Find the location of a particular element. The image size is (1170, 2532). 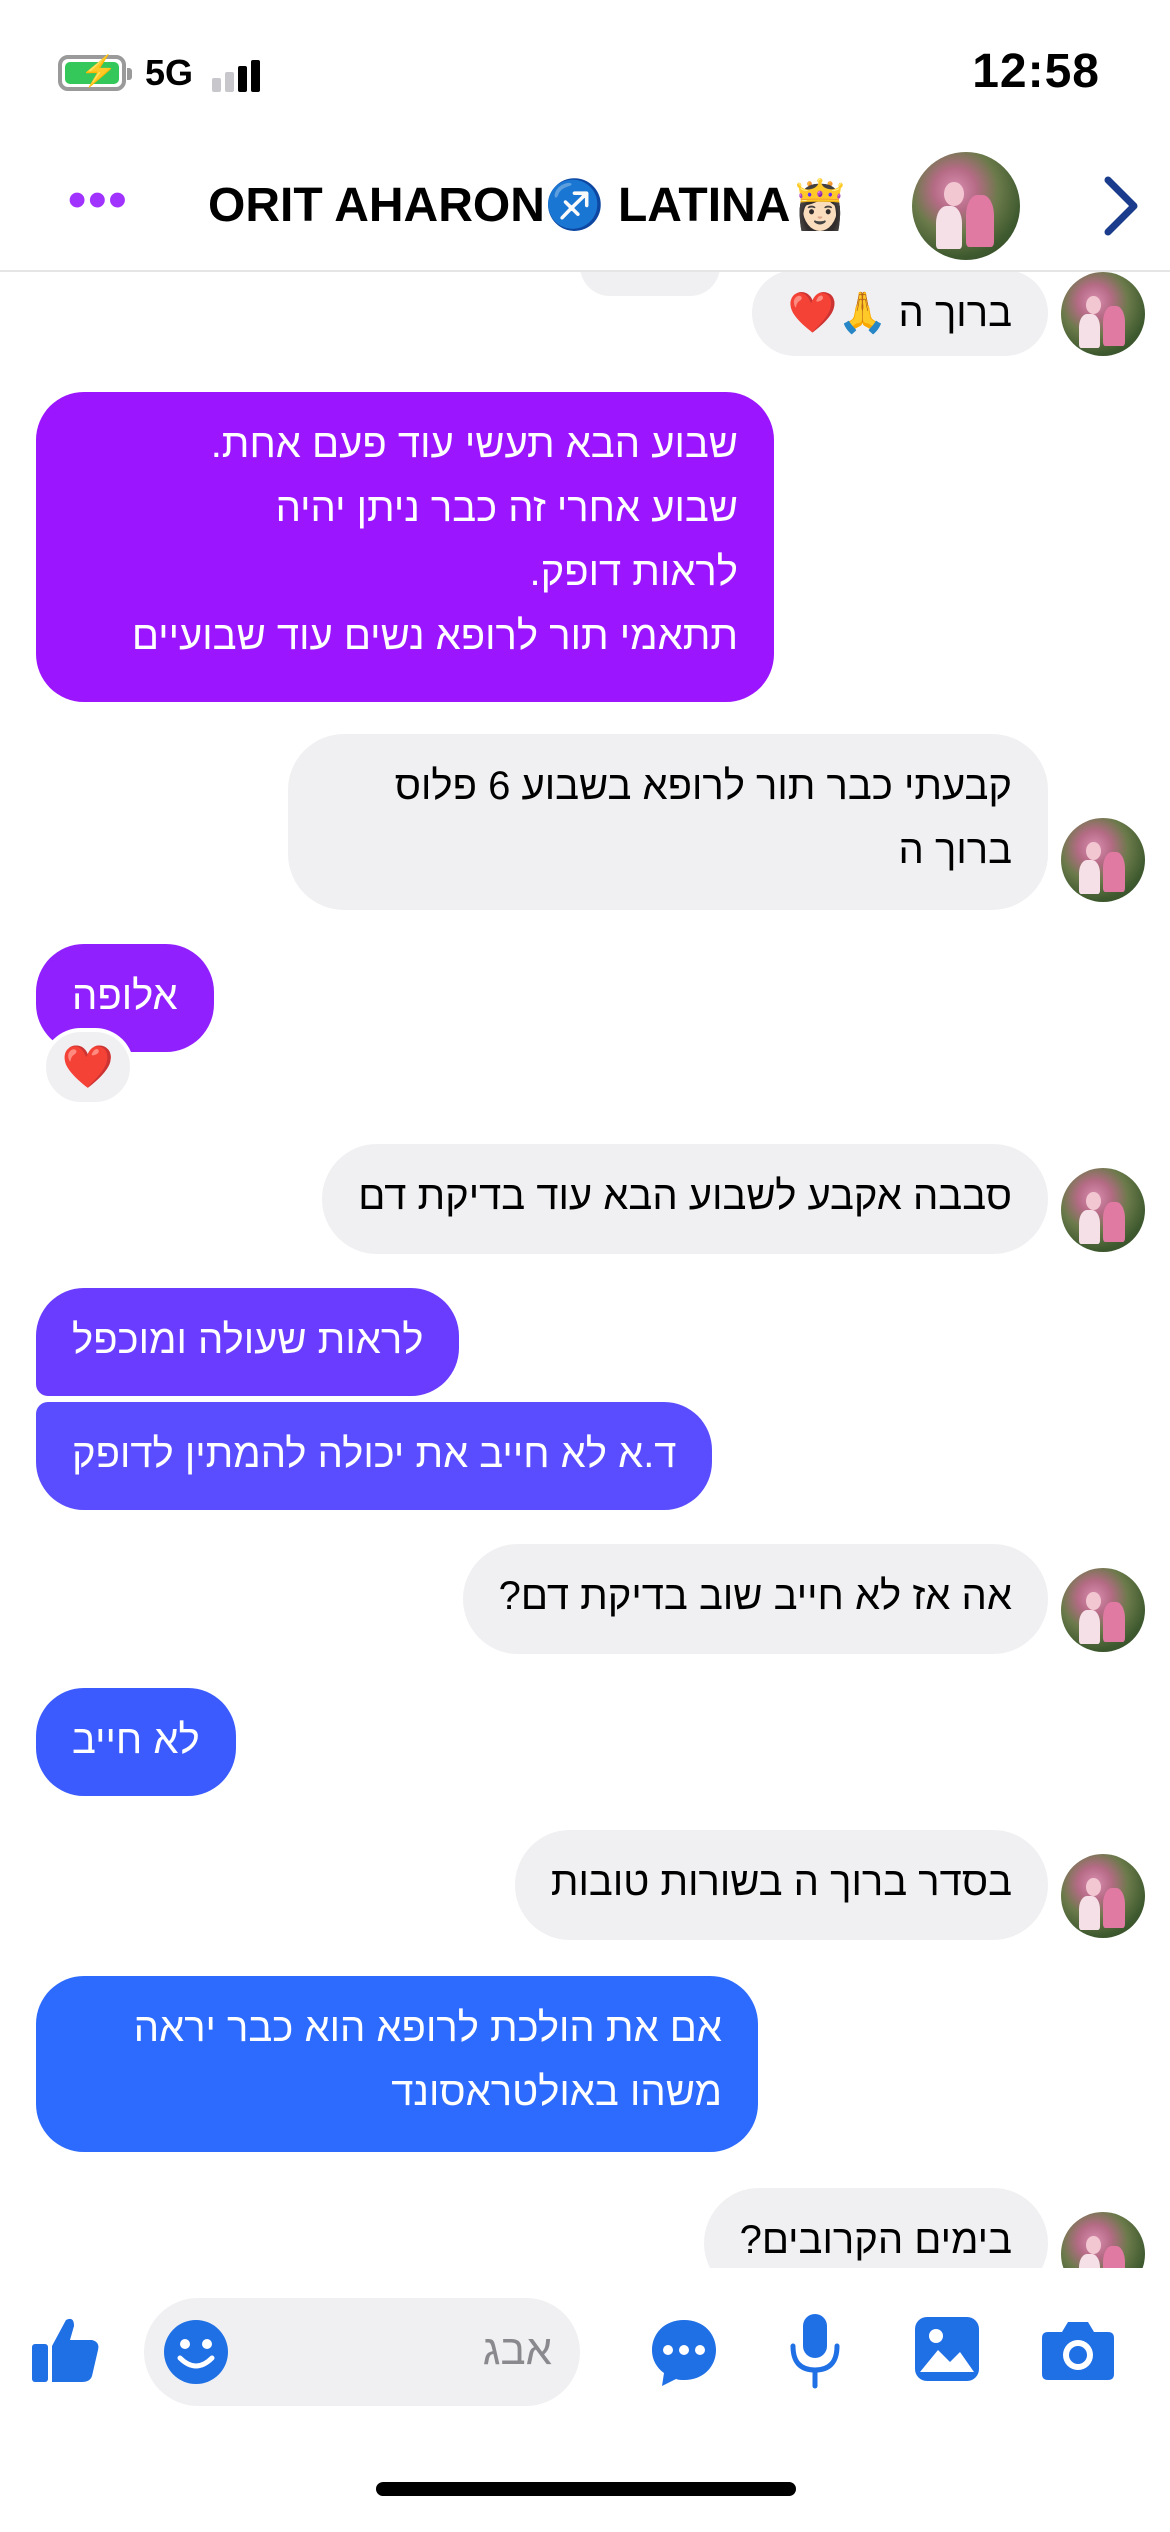

gallery-icon is located at coordinates (947, 2349).